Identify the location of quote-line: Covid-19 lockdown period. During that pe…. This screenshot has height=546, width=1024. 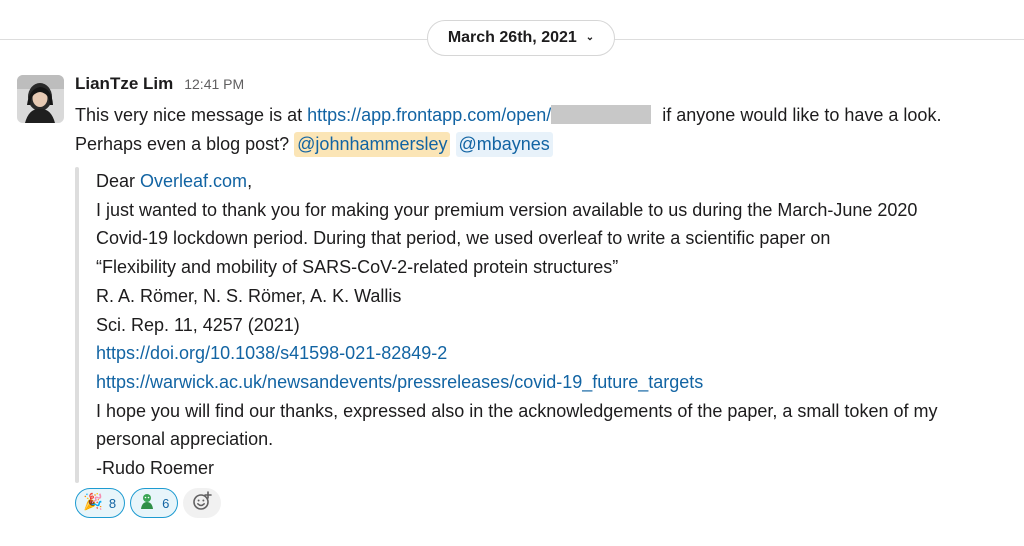
(463, 238).